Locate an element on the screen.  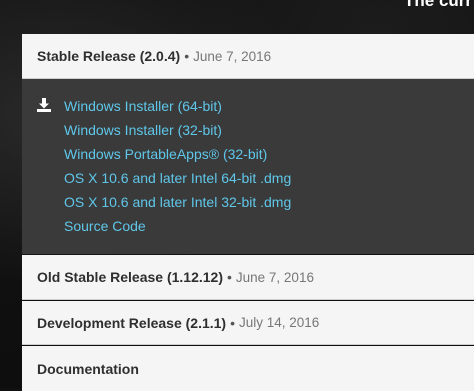
list-item: OS X 10.6 and later Intel 64-bit .dmg is located at coordinates (269, 178).